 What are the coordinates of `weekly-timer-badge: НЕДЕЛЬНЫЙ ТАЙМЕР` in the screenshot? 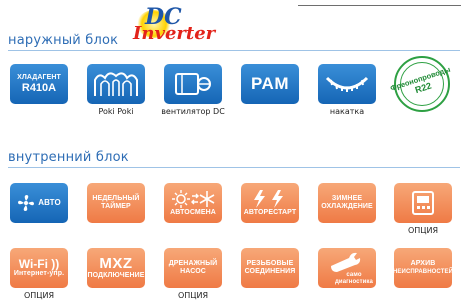 It's located at (116, 203).